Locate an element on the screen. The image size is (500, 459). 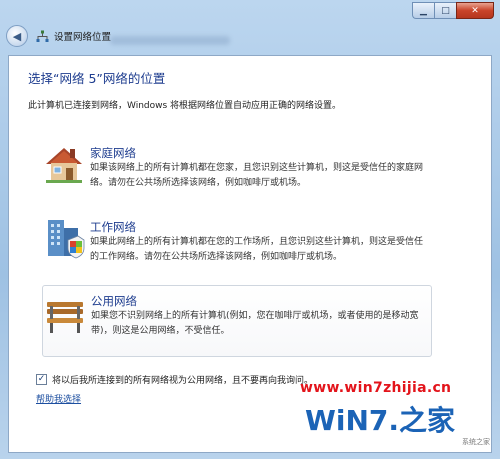
page-heading: 选择“网络 5”网络的位置 is located at coordinates (97, 78).